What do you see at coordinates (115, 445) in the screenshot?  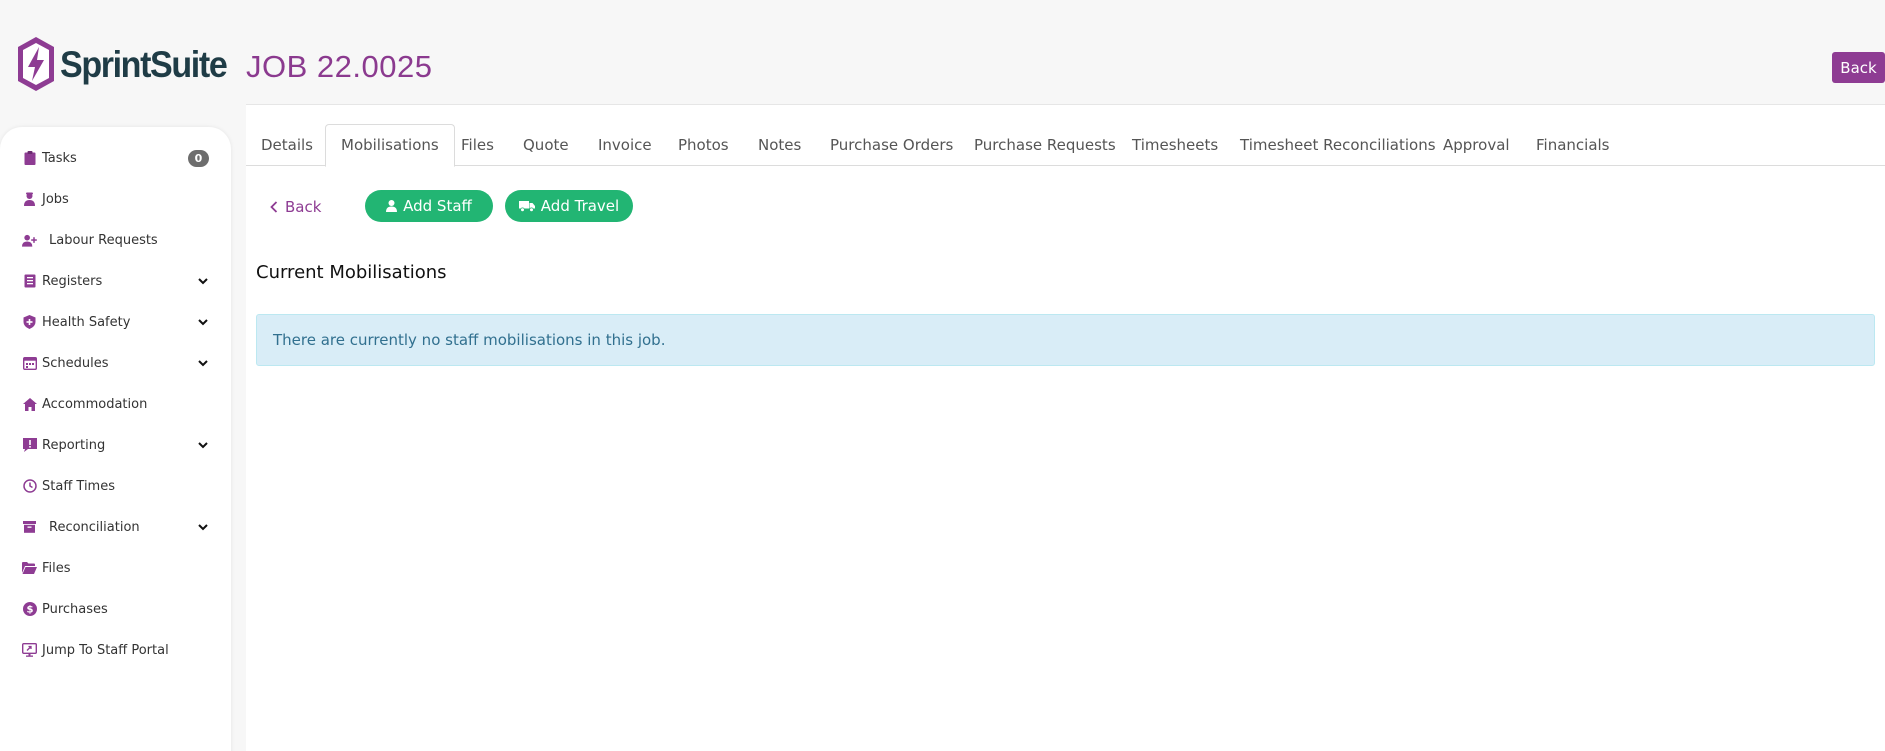 I see `sidebar-item-reporting: Reporting` at bounding box center [115, 445].